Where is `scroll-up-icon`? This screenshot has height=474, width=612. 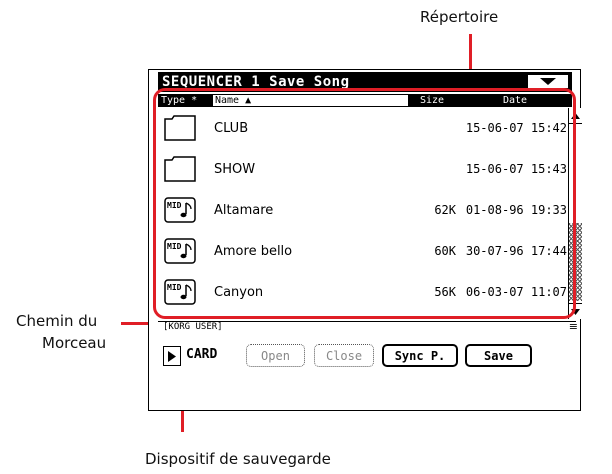
scroll-up-icon is located at coordinates (575, 115).